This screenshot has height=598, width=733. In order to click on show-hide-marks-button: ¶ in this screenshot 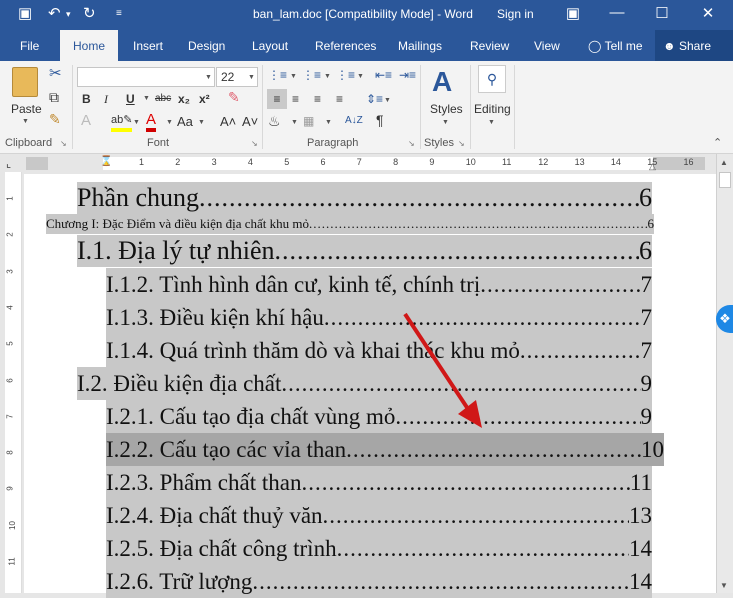, I will do `click(380, 120)`.